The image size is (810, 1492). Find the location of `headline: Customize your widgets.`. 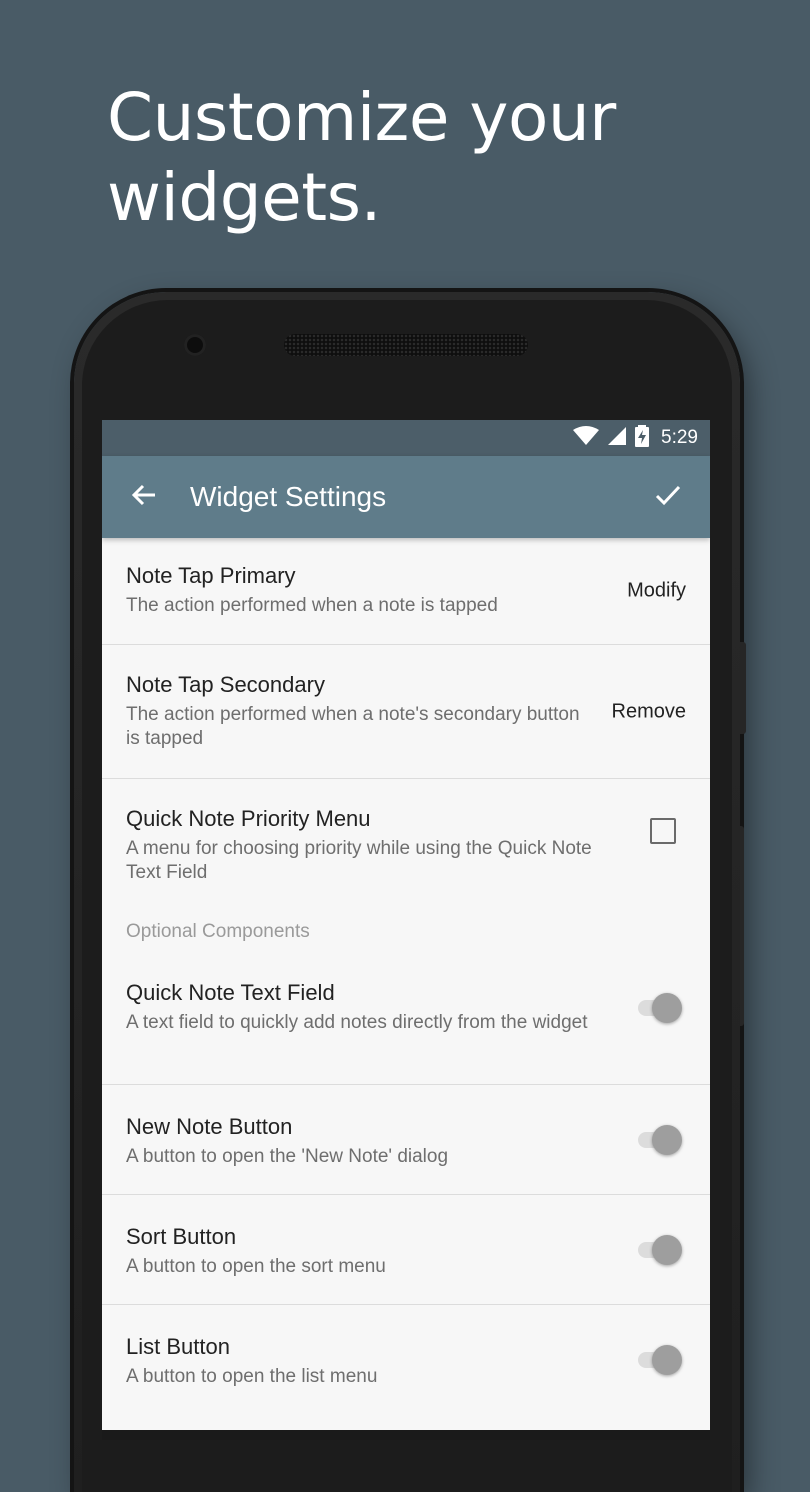

headline: Customize your widgets. is located at coordinates (417, 158).